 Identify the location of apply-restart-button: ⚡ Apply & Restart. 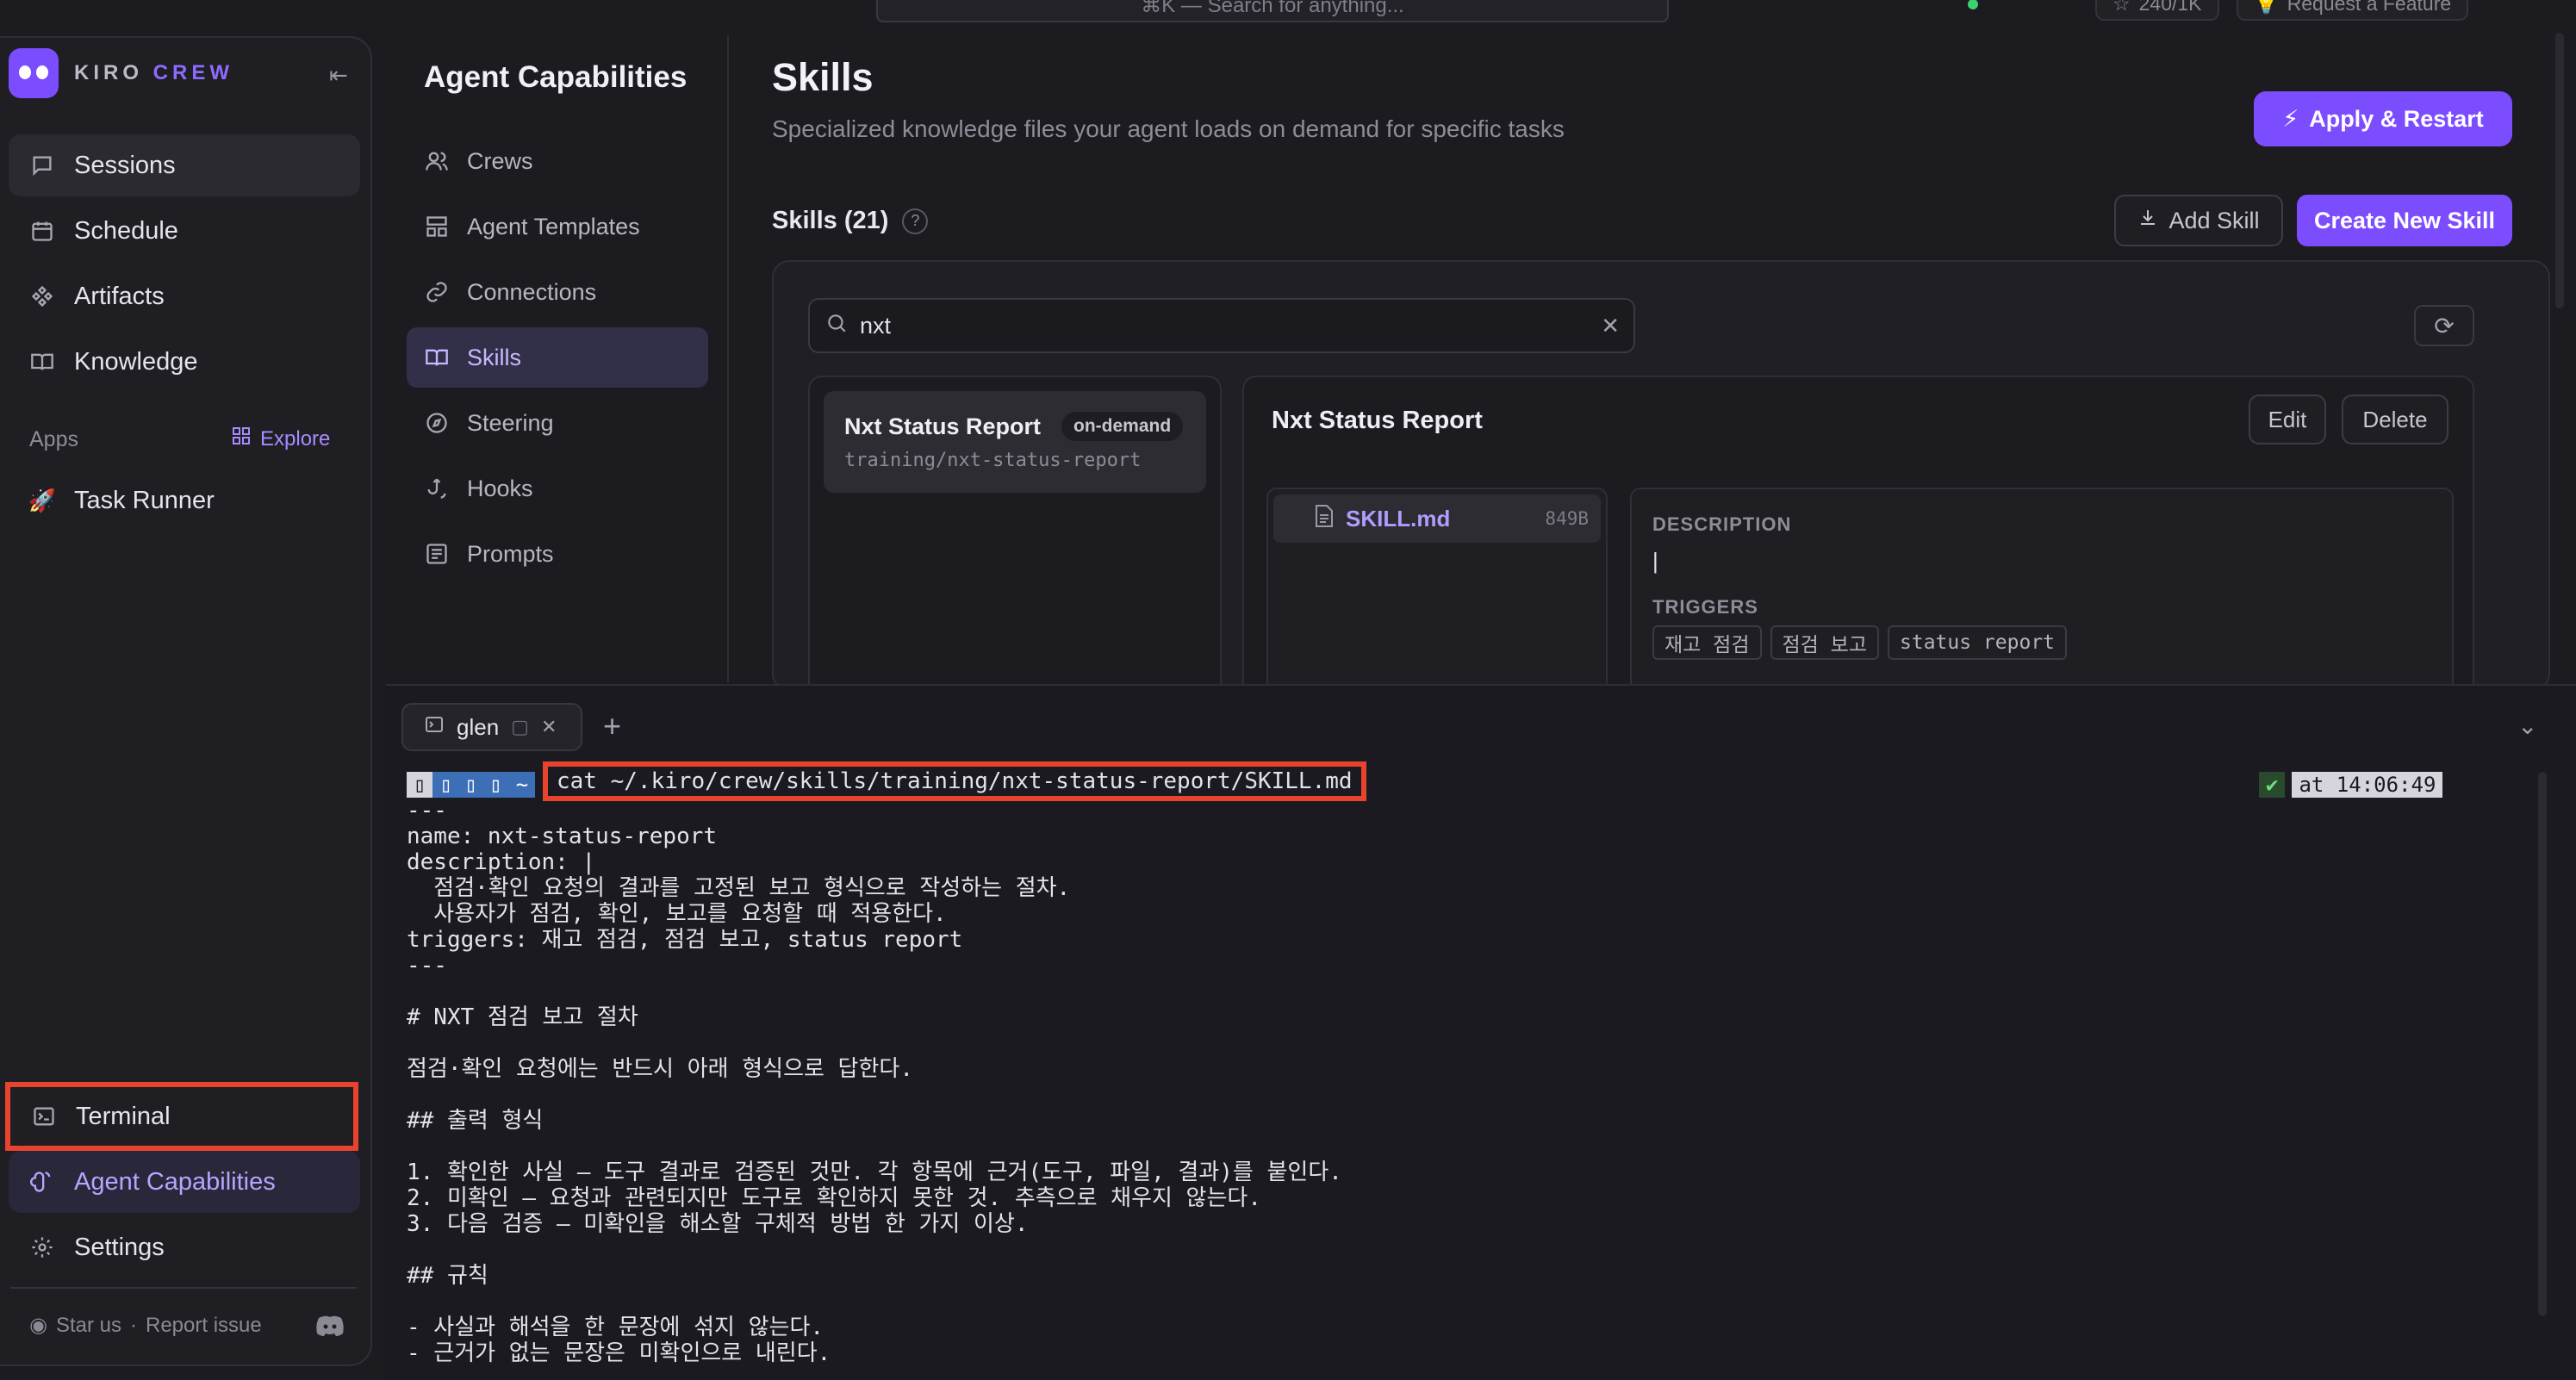
(2383, 118).